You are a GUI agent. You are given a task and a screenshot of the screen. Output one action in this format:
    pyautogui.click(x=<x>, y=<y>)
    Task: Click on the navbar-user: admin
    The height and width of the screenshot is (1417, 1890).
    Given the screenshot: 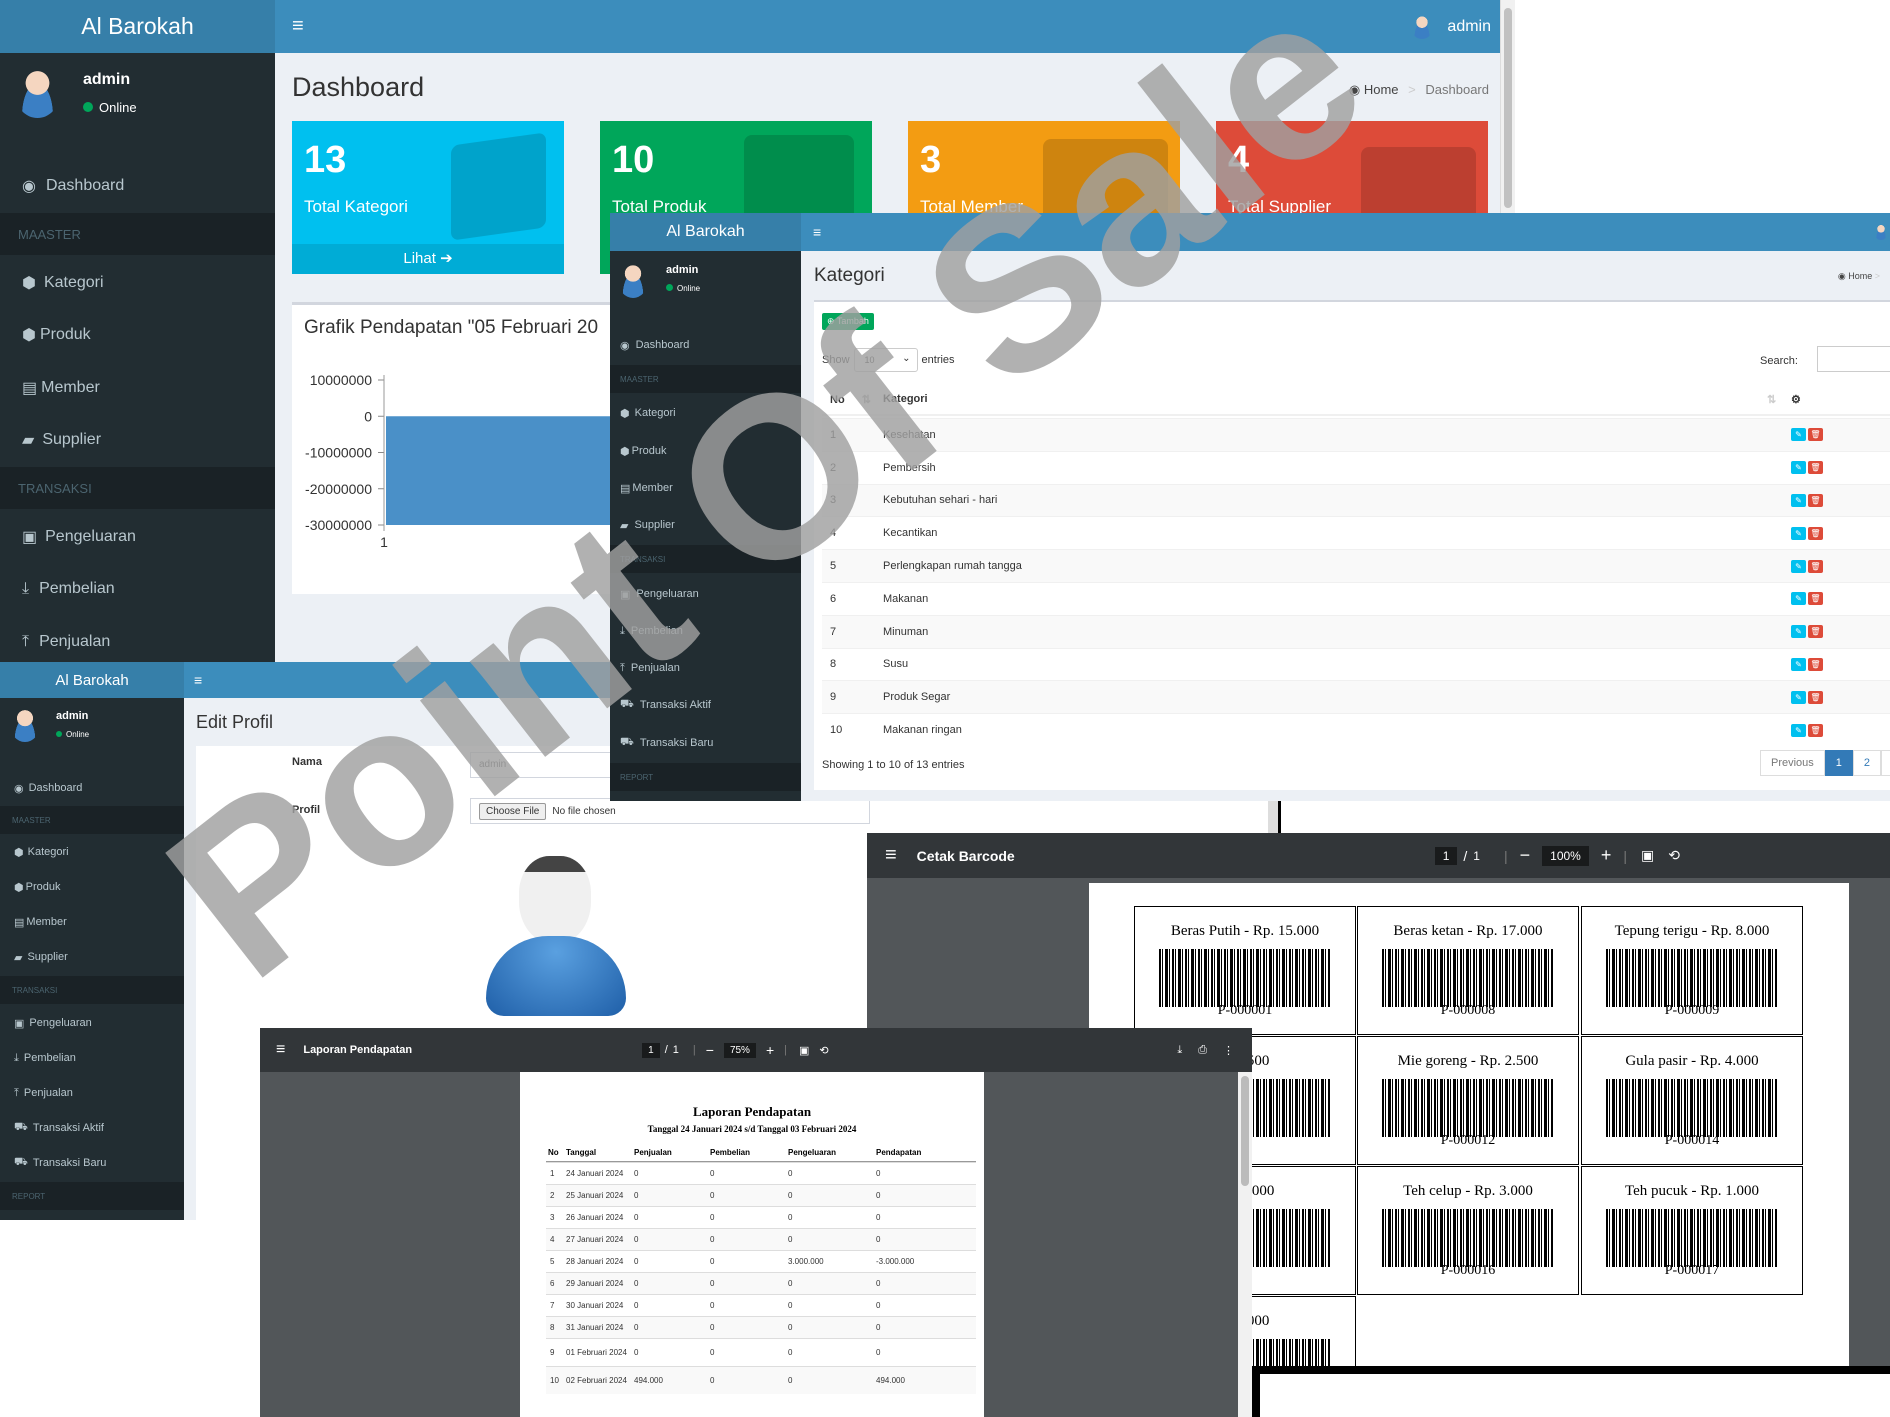 What is the action you would take?
    pyautogui.click(x=1469, y=27)
    